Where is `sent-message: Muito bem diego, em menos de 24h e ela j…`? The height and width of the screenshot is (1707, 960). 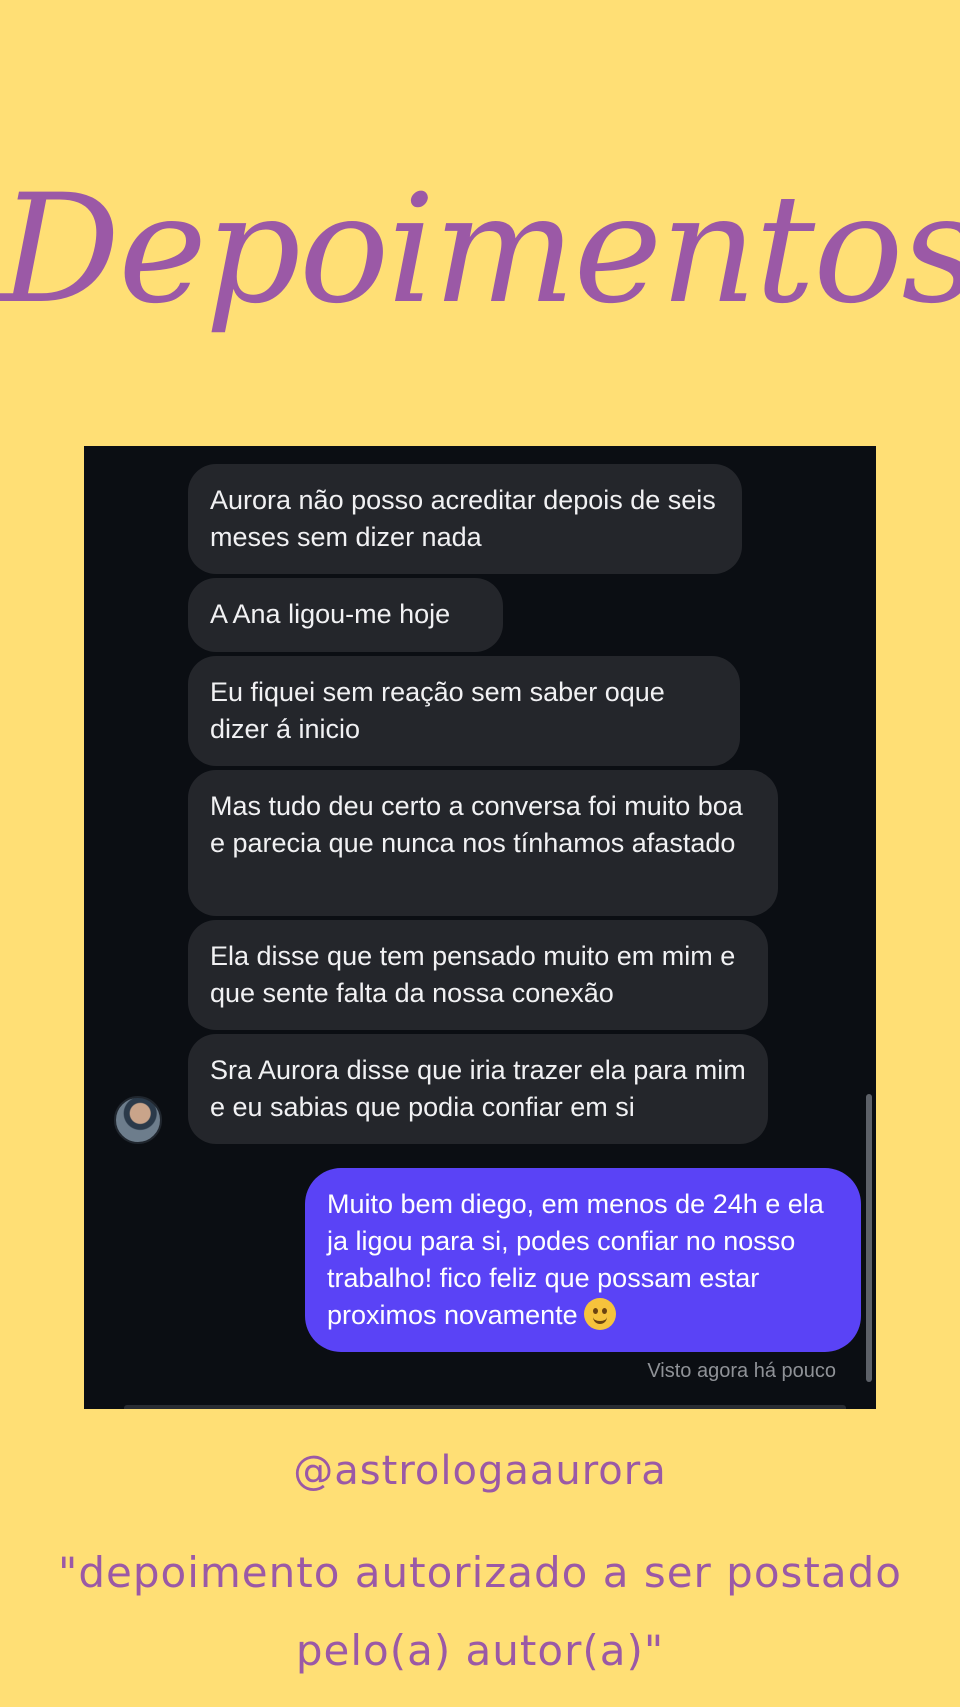
sent-message: Muito bem diego, em menos de 24h e ela j… is located at coordinates (583, 1260).